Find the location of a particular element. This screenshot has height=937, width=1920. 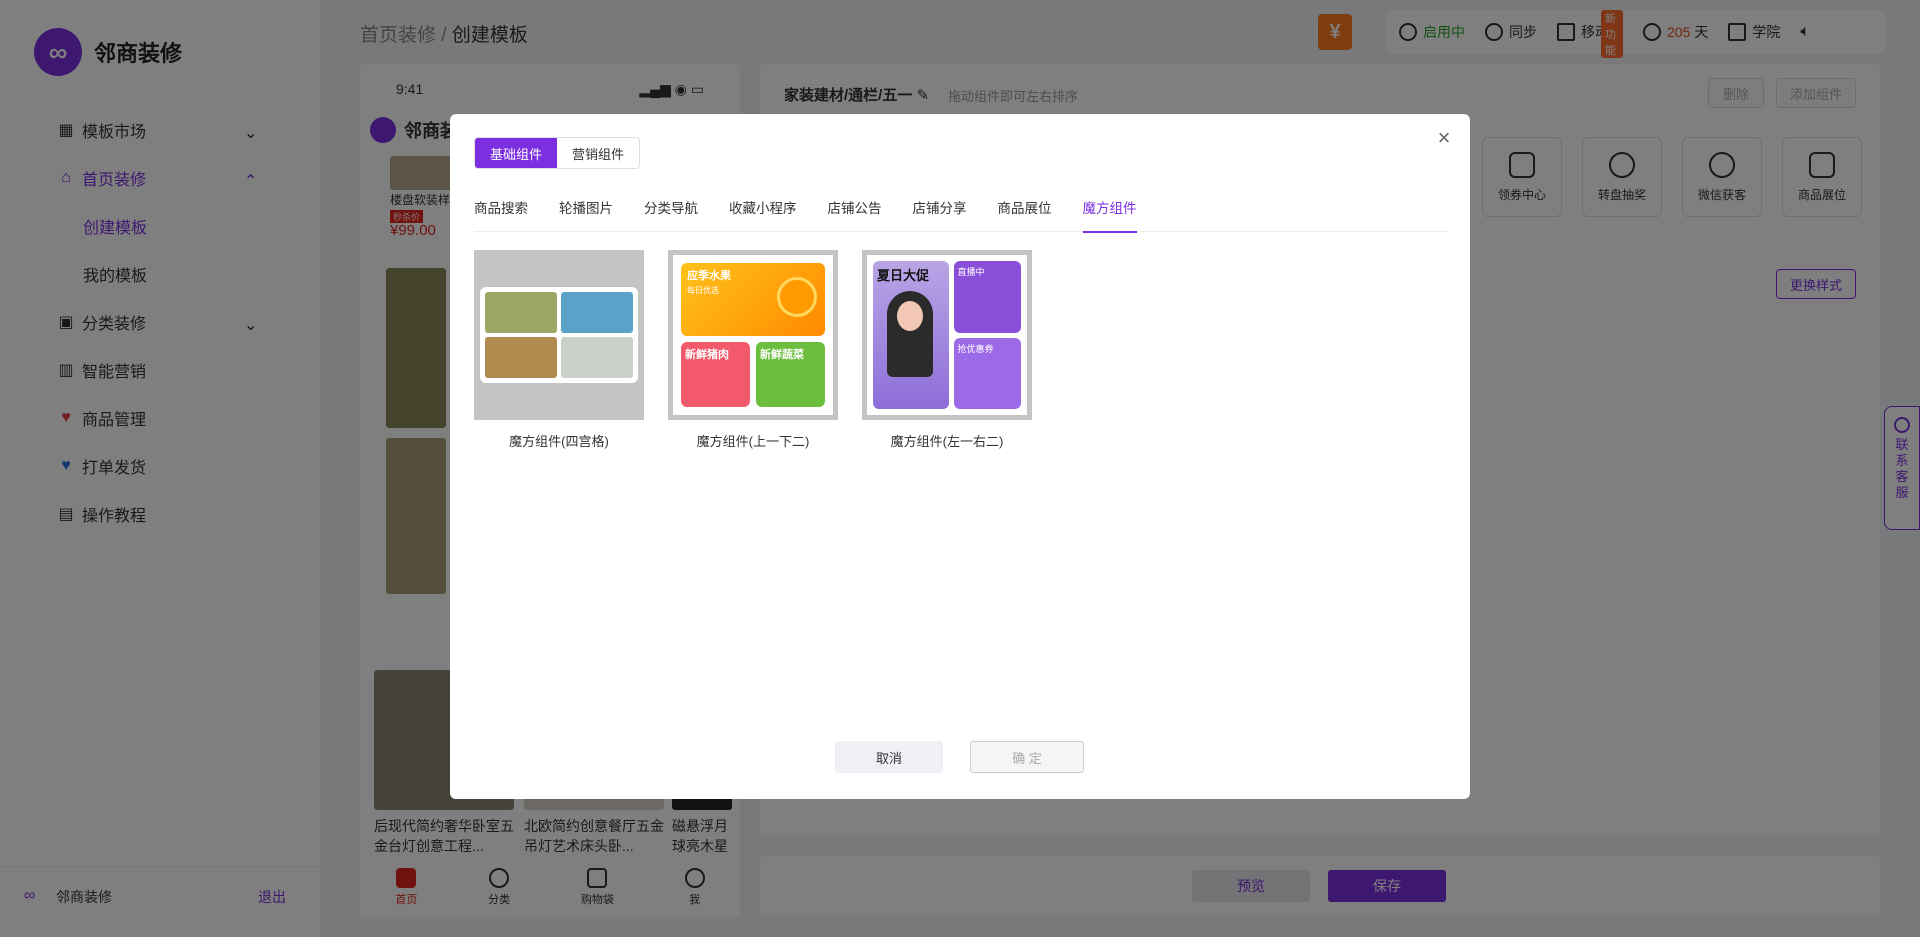

summer-sale-banner: 夏日大促 is located at coordinates (911, 335).